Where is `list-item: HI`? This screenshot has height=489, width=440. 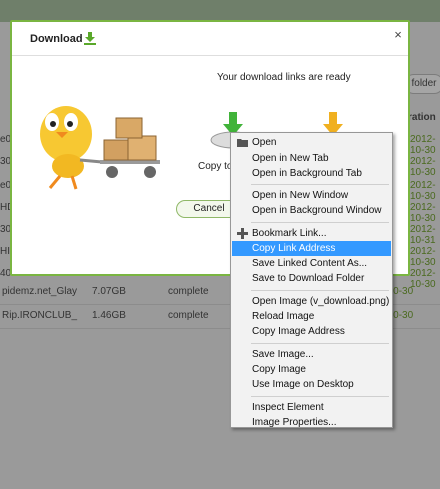 list-item: HI is located at coordinates (5, 251).